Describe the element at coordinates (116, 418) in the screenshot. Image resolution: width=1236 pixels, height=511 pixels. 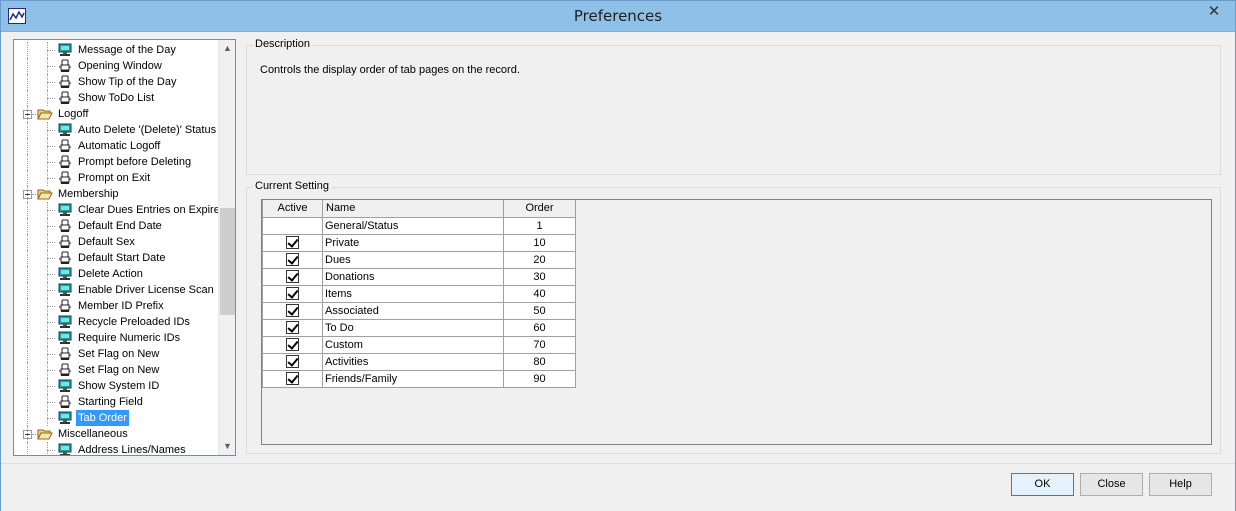
I see `tree-item: Tab Order` at that location.